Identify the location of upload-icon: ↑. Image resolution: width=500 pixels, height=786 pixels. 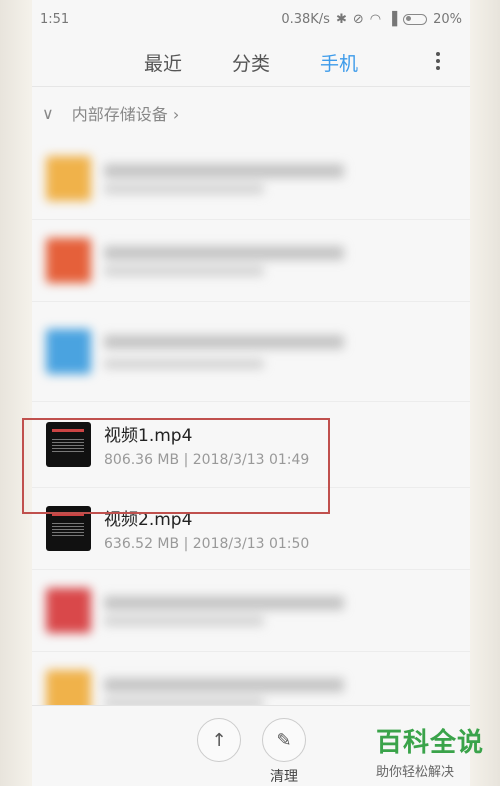
(219, 740).